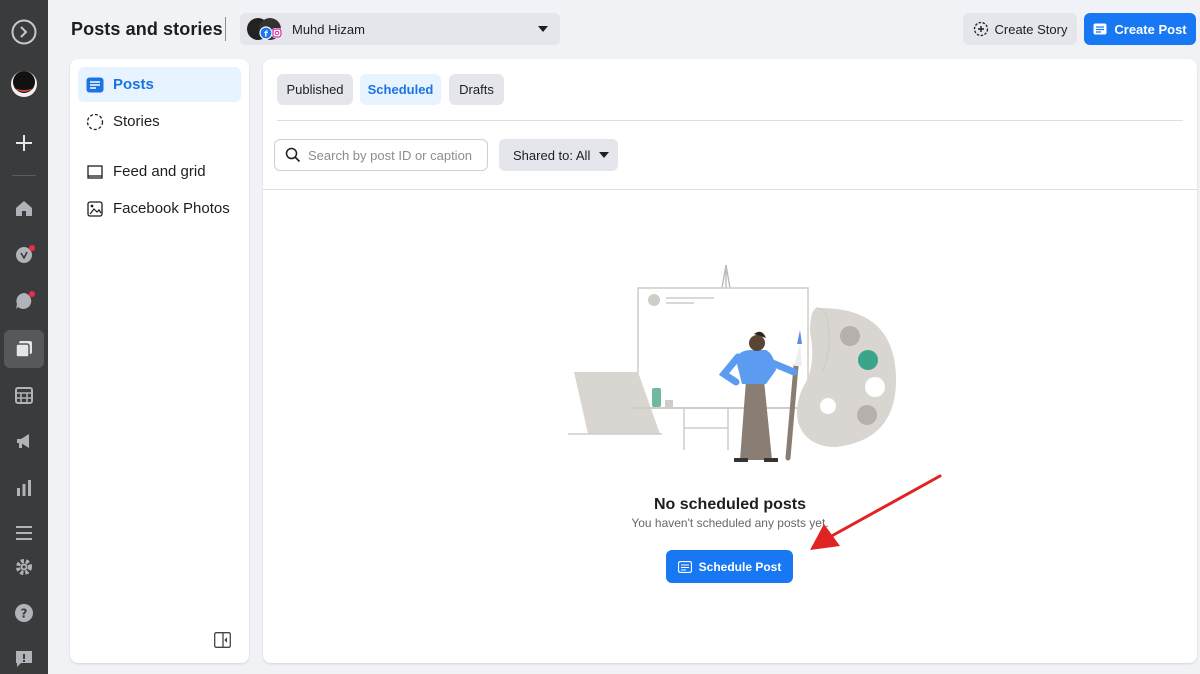 This screenshot has height=674, width=1200. What do you see at coordinates (24, 32) in the screenshot?
I see `meta-logo-icon` at bounding box center [24, 32].